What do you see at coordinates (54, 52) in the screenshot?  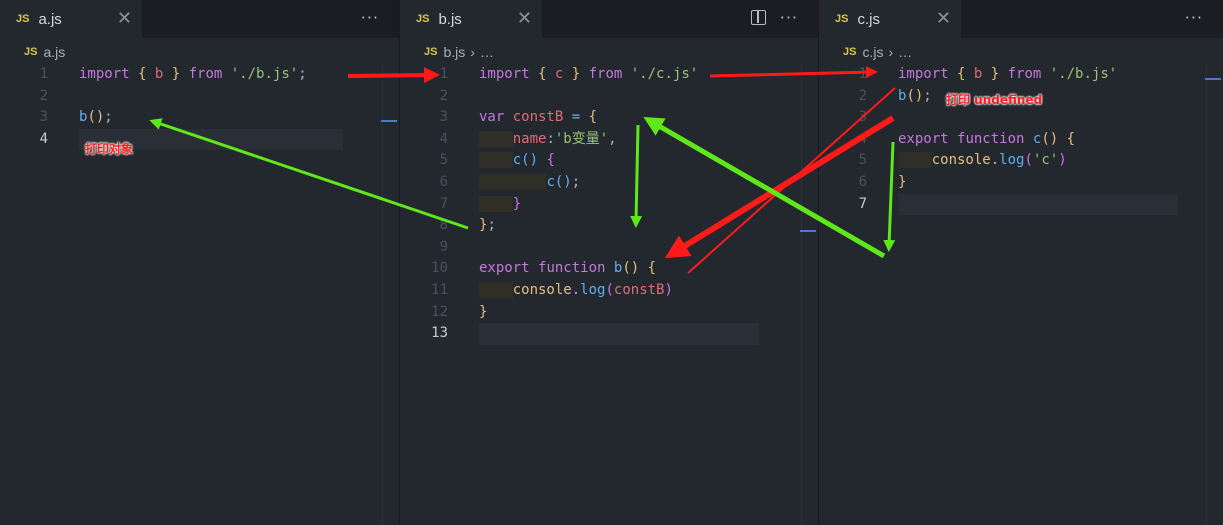 I see `breadcrumb-file: a.js` at bounding box center [54, 52].